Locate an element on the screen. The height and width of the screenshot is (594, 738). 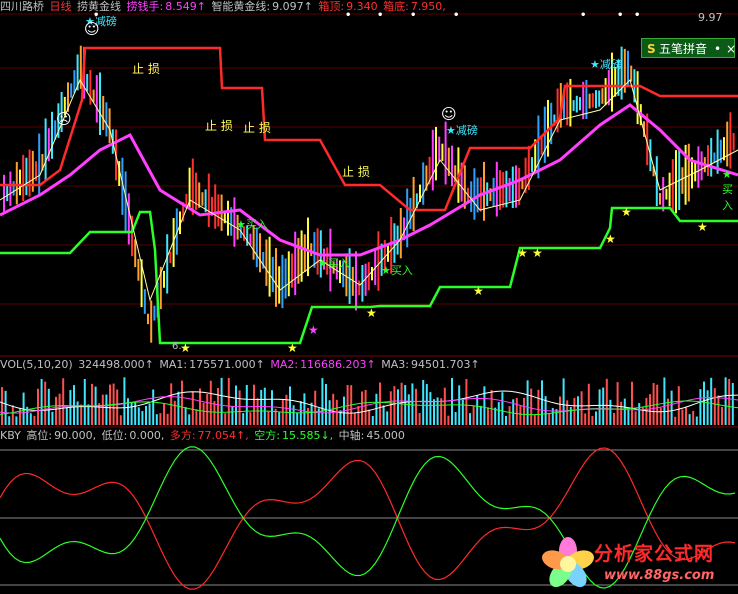
ma3-label: MA3: is located at coordinates (395, 364).